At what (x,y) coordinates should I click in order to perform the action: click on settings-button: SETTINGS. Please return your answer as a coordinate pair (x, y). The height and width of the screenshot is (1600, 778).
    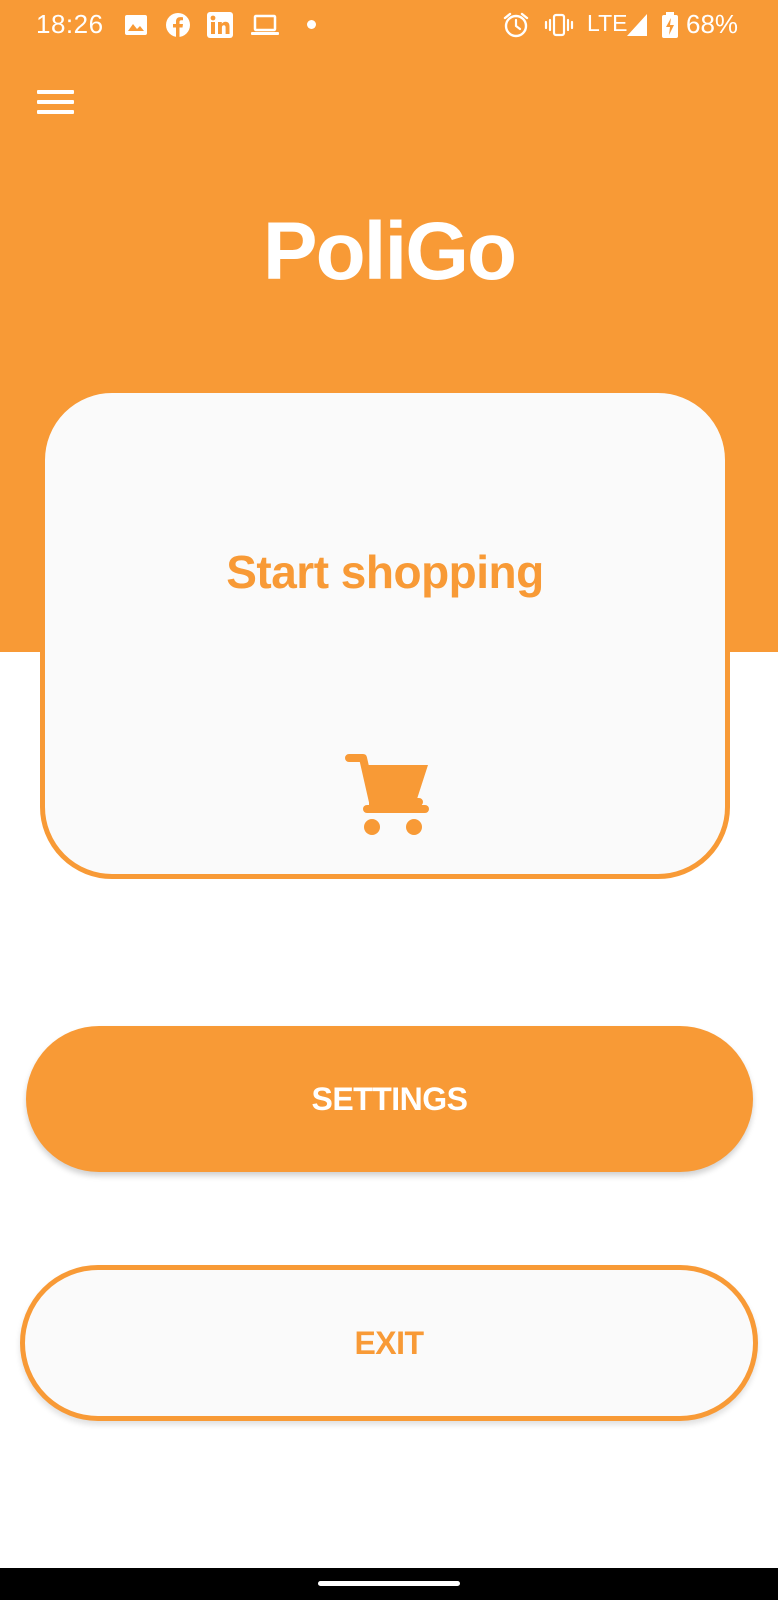
    Looking at the image, I should click on (389, 1099).